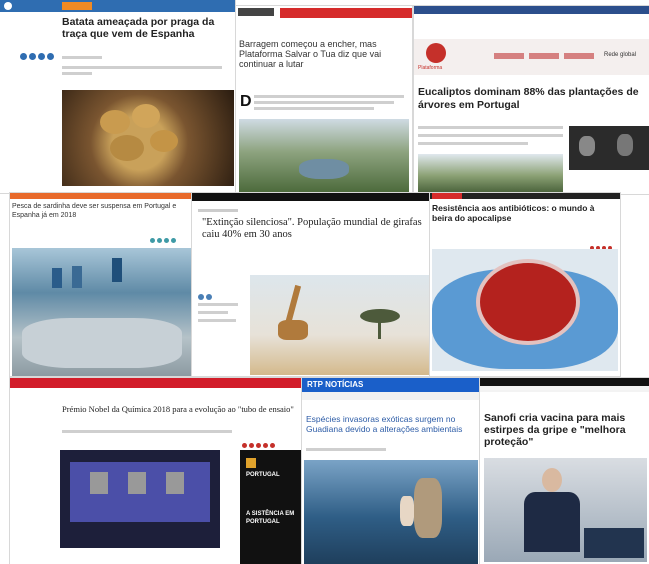  Describe the element at coordinates (246, 101) in the screenshot. I see `dropcap-letter: D` at that location.